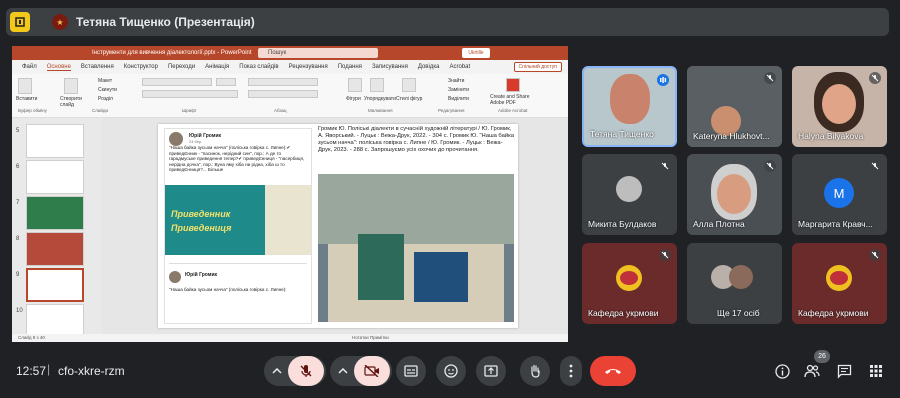 The height and width of the screenshot is (398, 900). Describe the element at coordinates (105, 81) in the screenshot. I see `layout-button: Макет` at that location.